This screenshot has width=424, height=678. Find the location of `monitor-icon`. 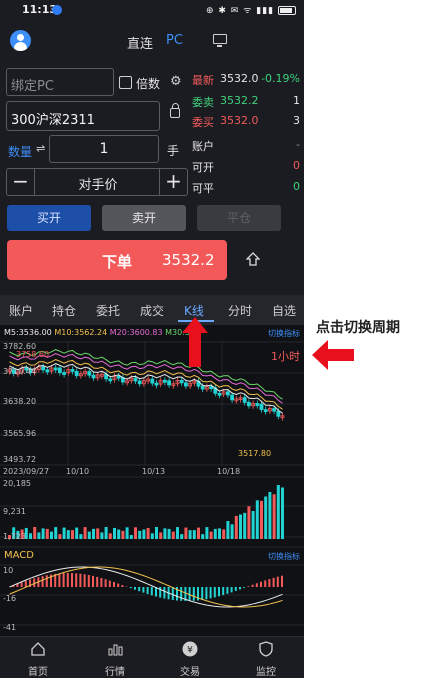

monitor-icon is located at coordinates (220, 40).